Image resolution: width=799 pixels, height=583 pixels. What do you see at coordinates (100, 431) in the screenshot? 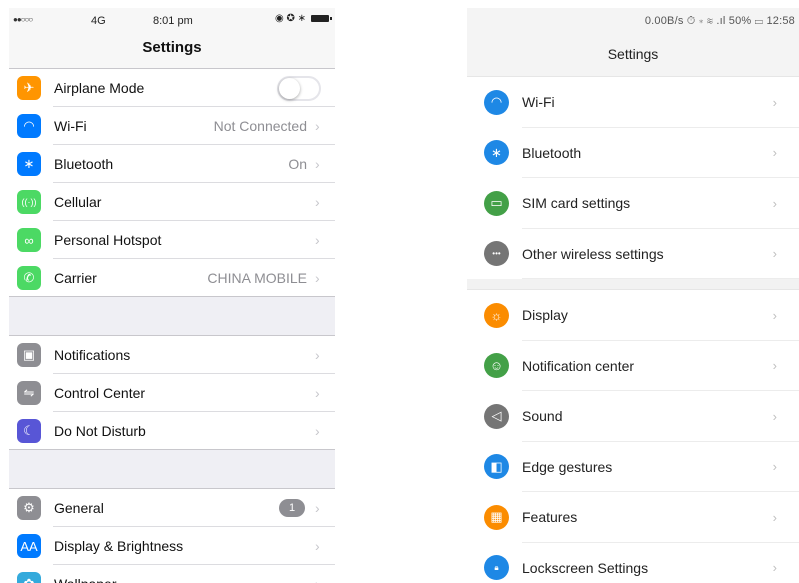
I see `settings-row-label: Do Not Disturb` at bounding box center [100, 431].